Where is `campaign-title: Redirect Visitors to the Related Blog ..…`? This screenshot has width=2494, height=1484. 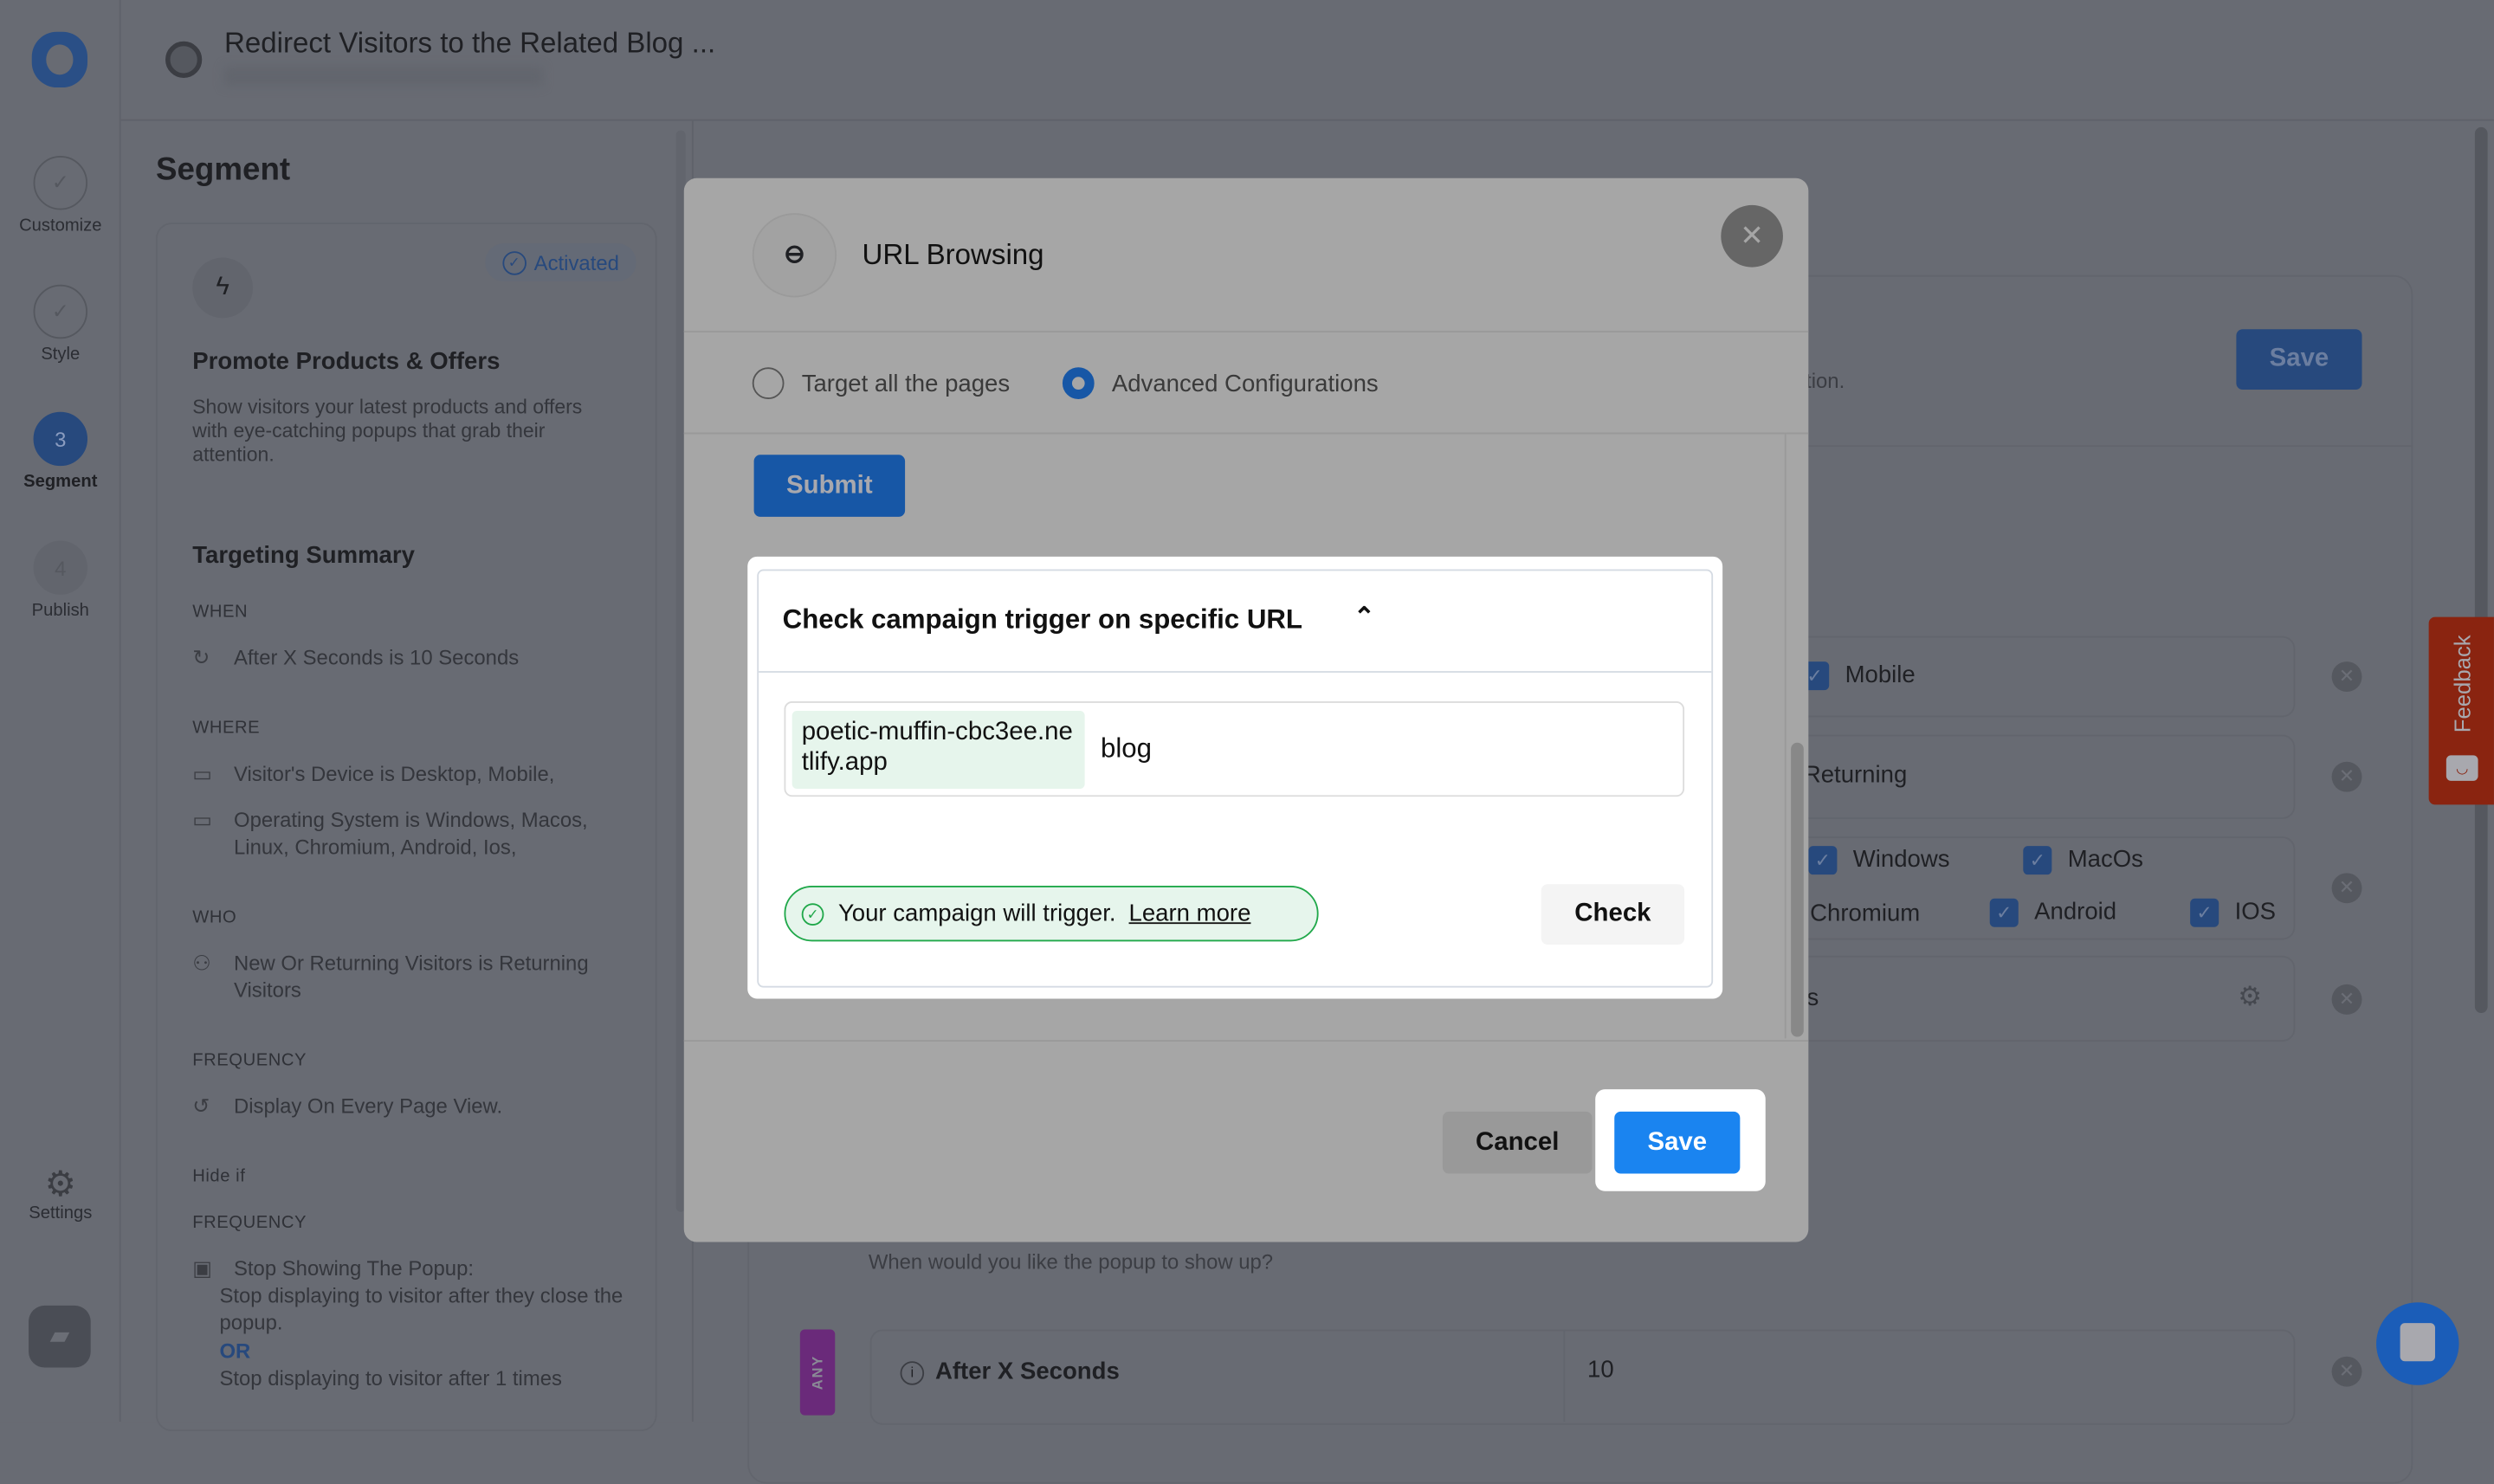
campaign-title: Redirect Visitors to the Related Blog ..… is located at coordinates (469, 43).